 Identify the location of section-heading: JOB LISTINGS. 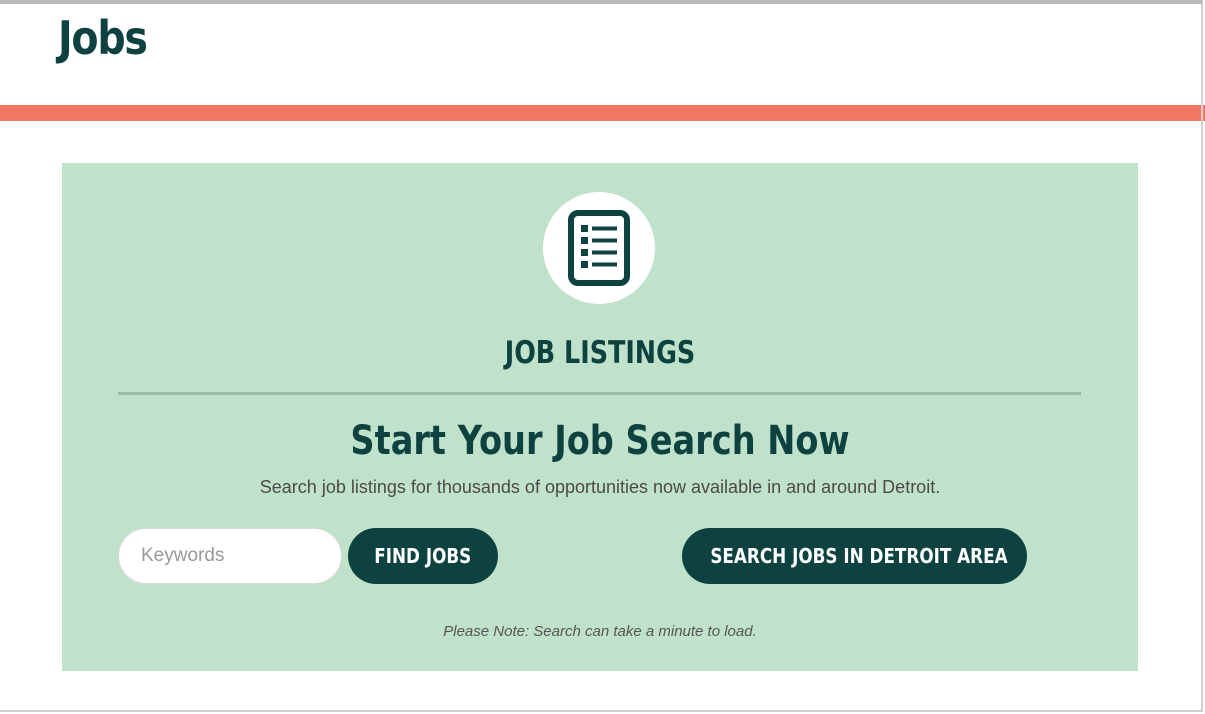
(600, 353).